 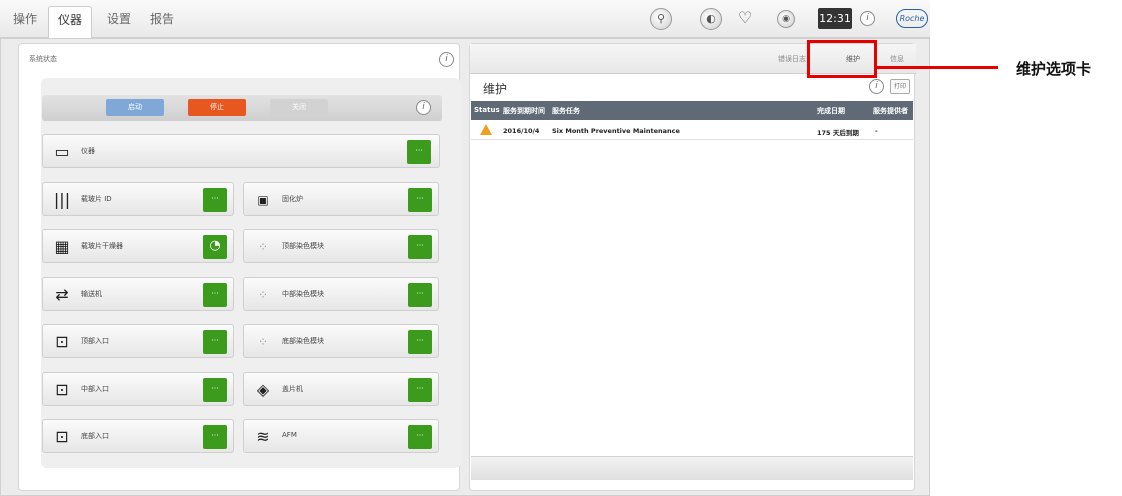 What do you see at coordinates (292, 199) in the screenshot?
I see `tile-label: 固化炉` at bounding box center [292, 199].